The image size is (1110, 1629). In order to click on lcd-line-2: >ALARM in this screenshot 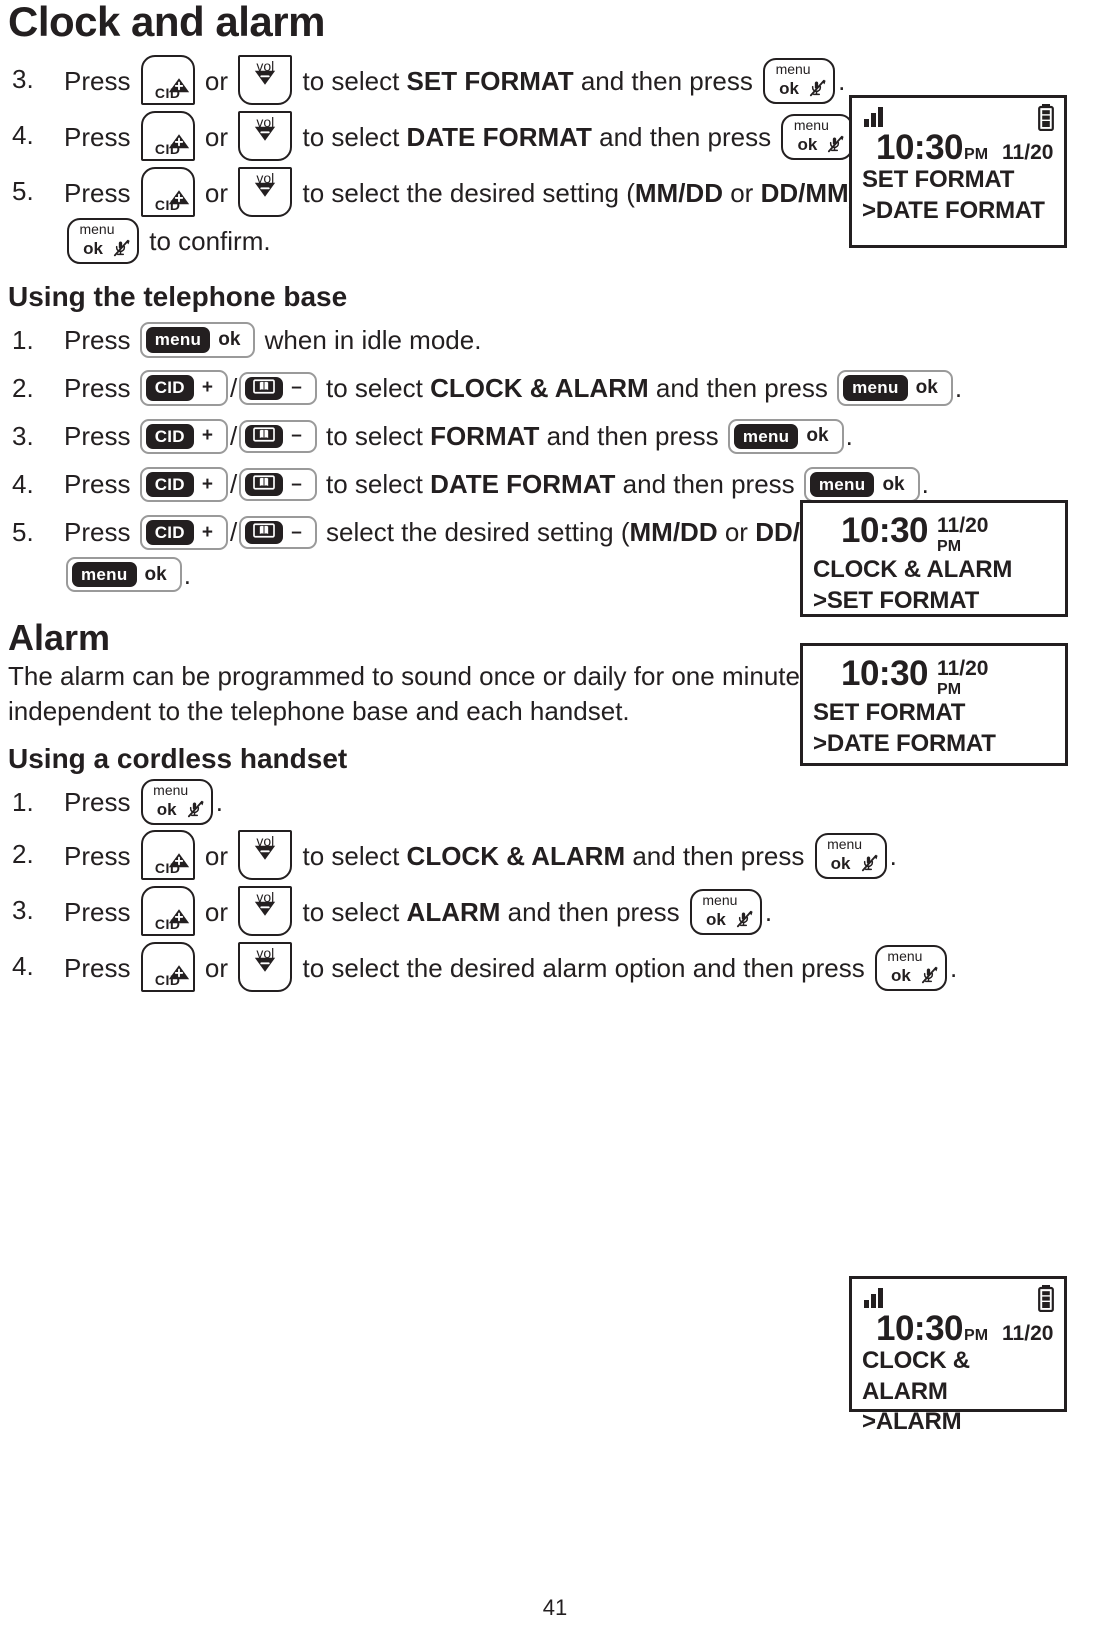, I will do `click(912, 1422)`.